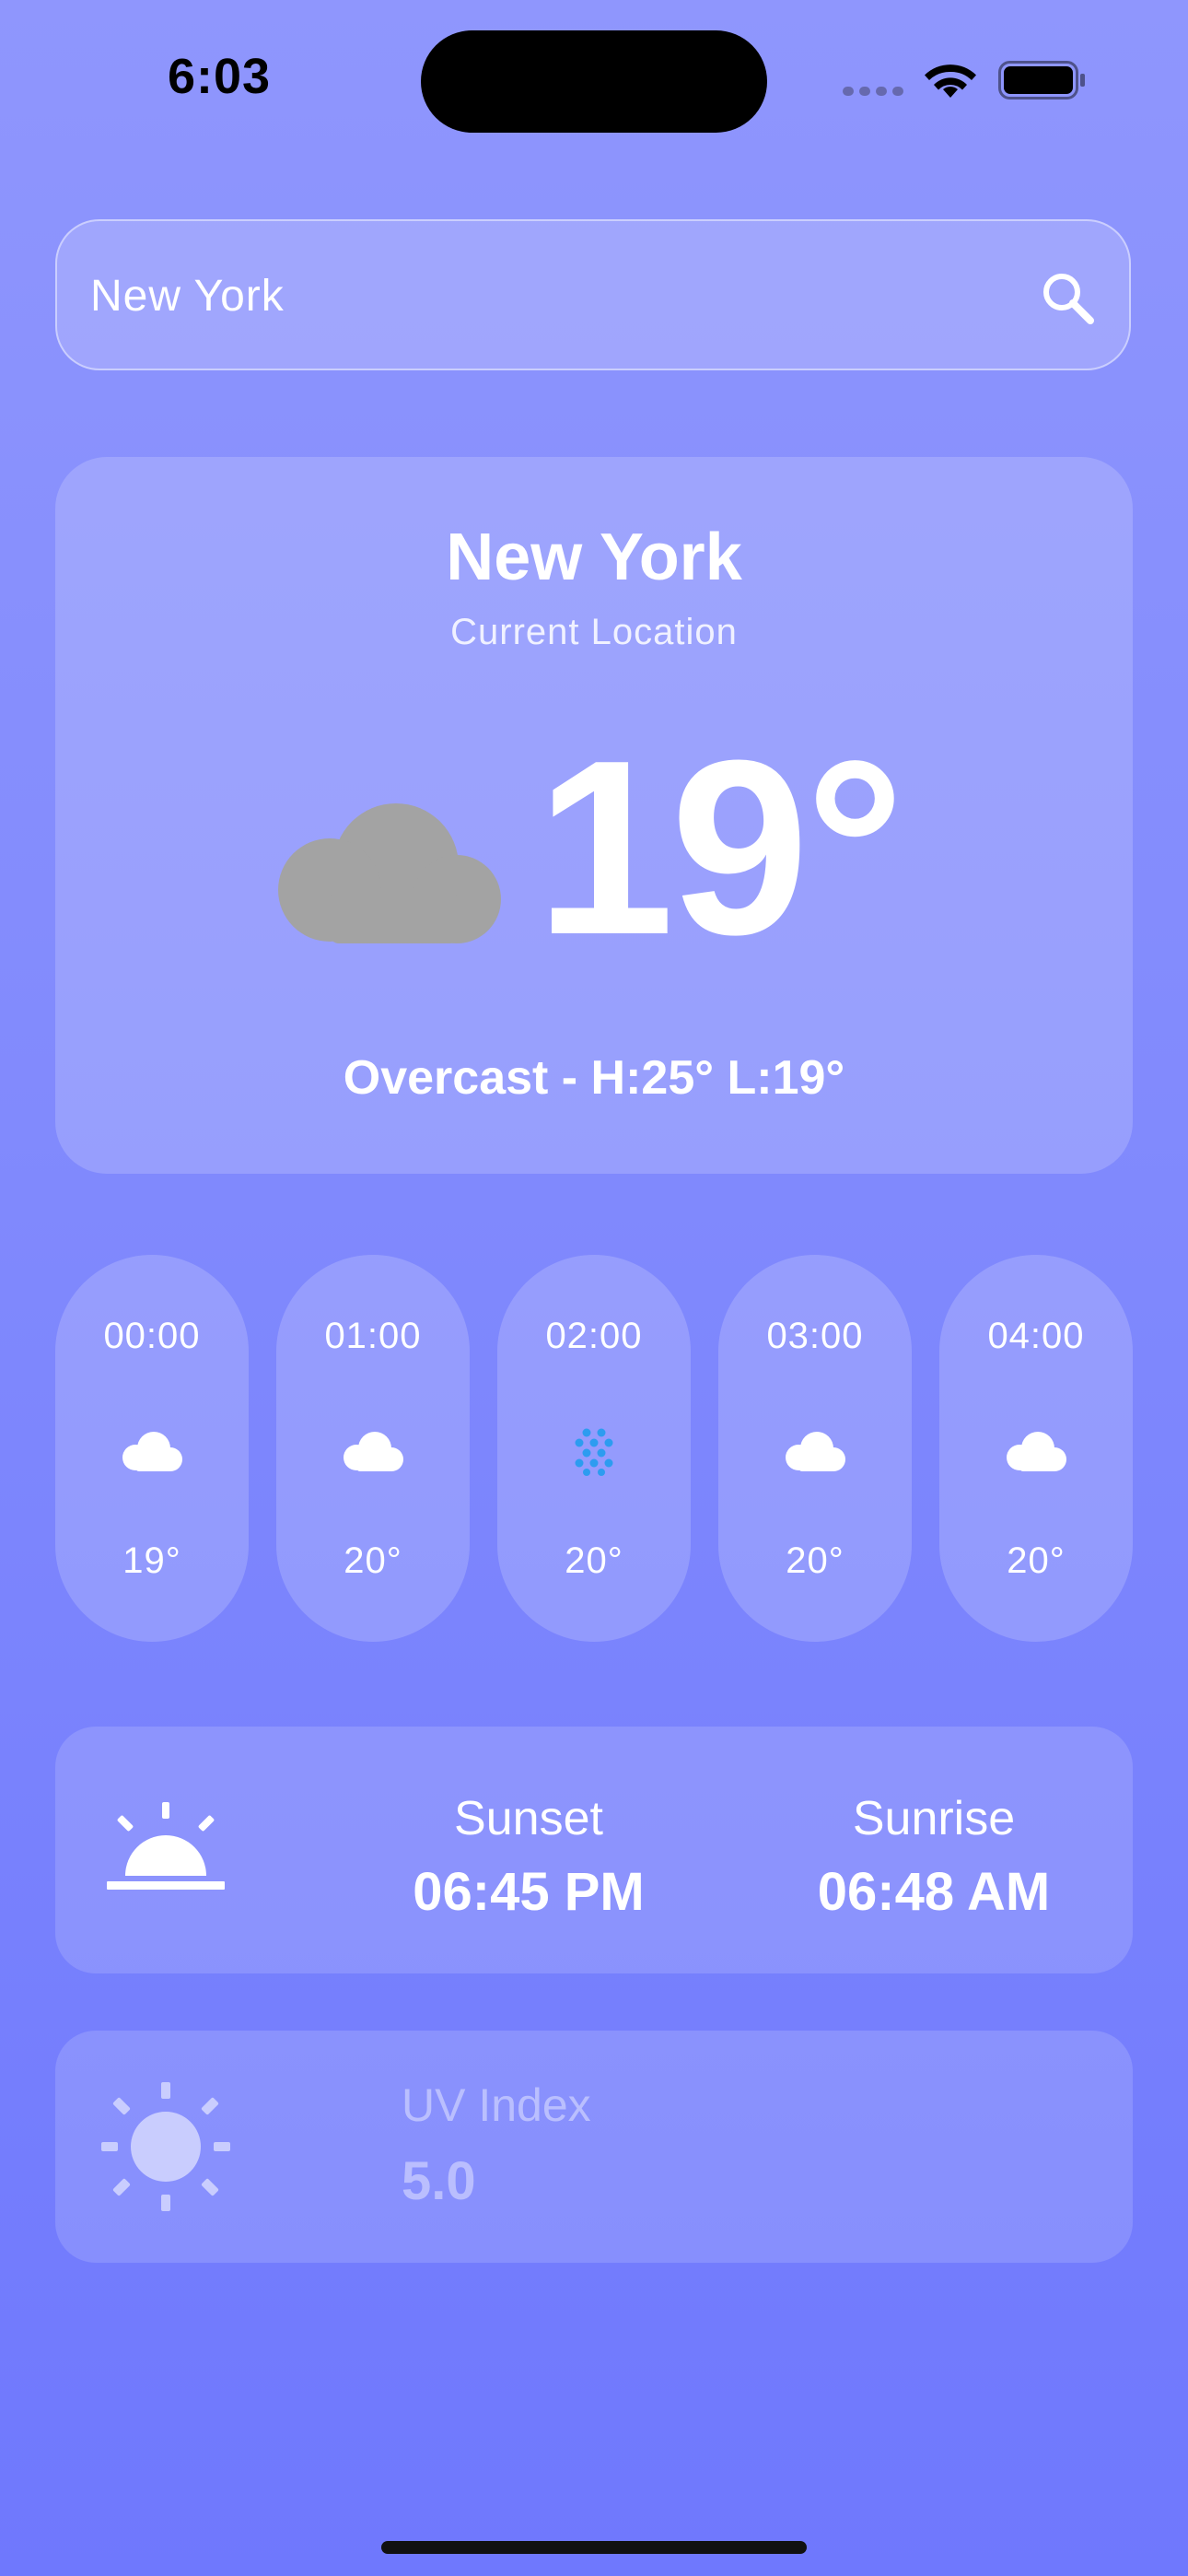 Image resolution: width=1188 pixels, height=2576 pixels. I want to click on home-indicator, so click(594, 2547).